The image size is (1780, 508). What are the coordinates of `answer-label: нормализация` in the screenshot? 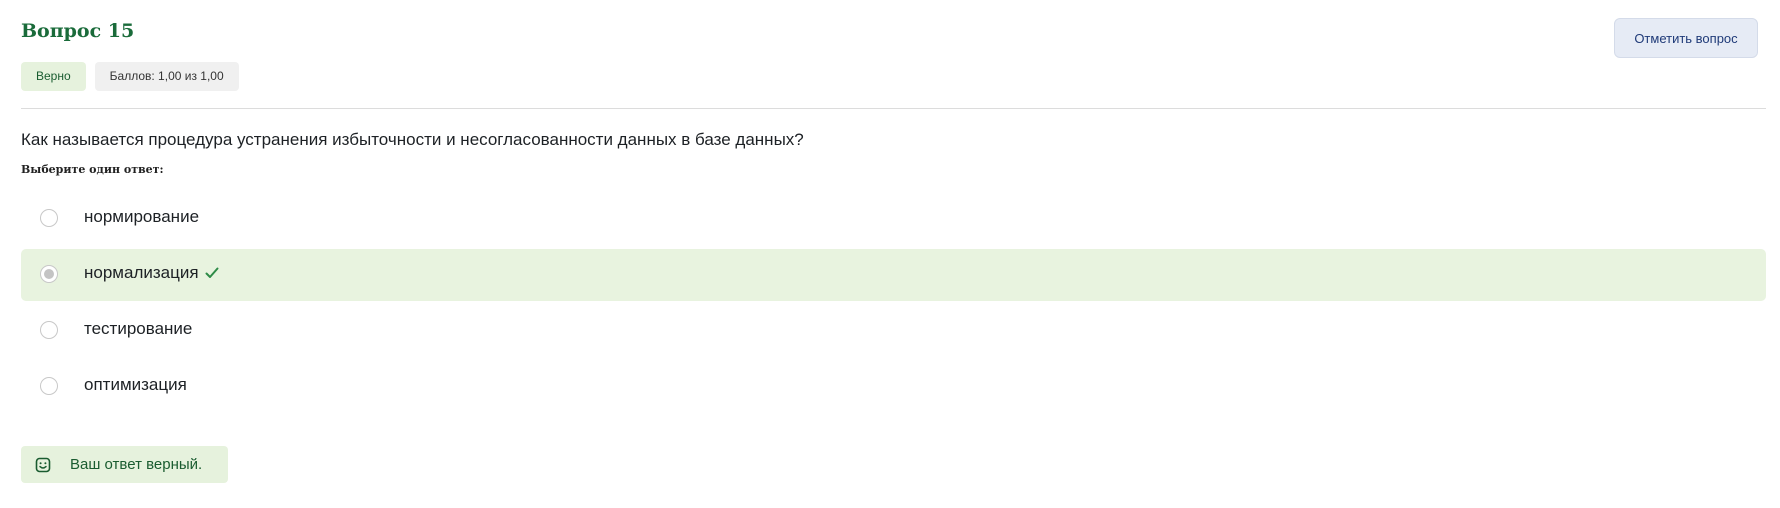 It's located at (141, 272).